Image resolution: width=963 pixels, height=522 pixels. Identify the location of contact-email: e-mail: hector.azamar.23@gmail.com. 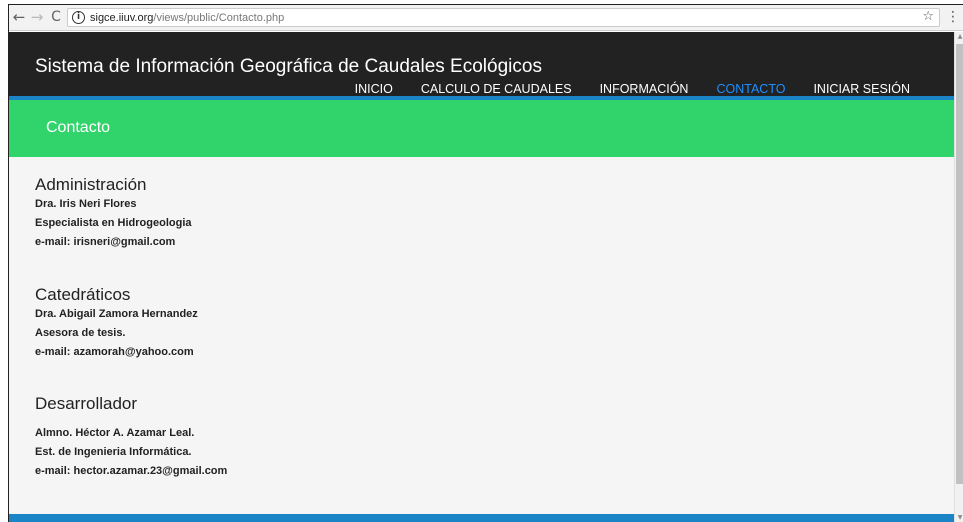
(131, 471).